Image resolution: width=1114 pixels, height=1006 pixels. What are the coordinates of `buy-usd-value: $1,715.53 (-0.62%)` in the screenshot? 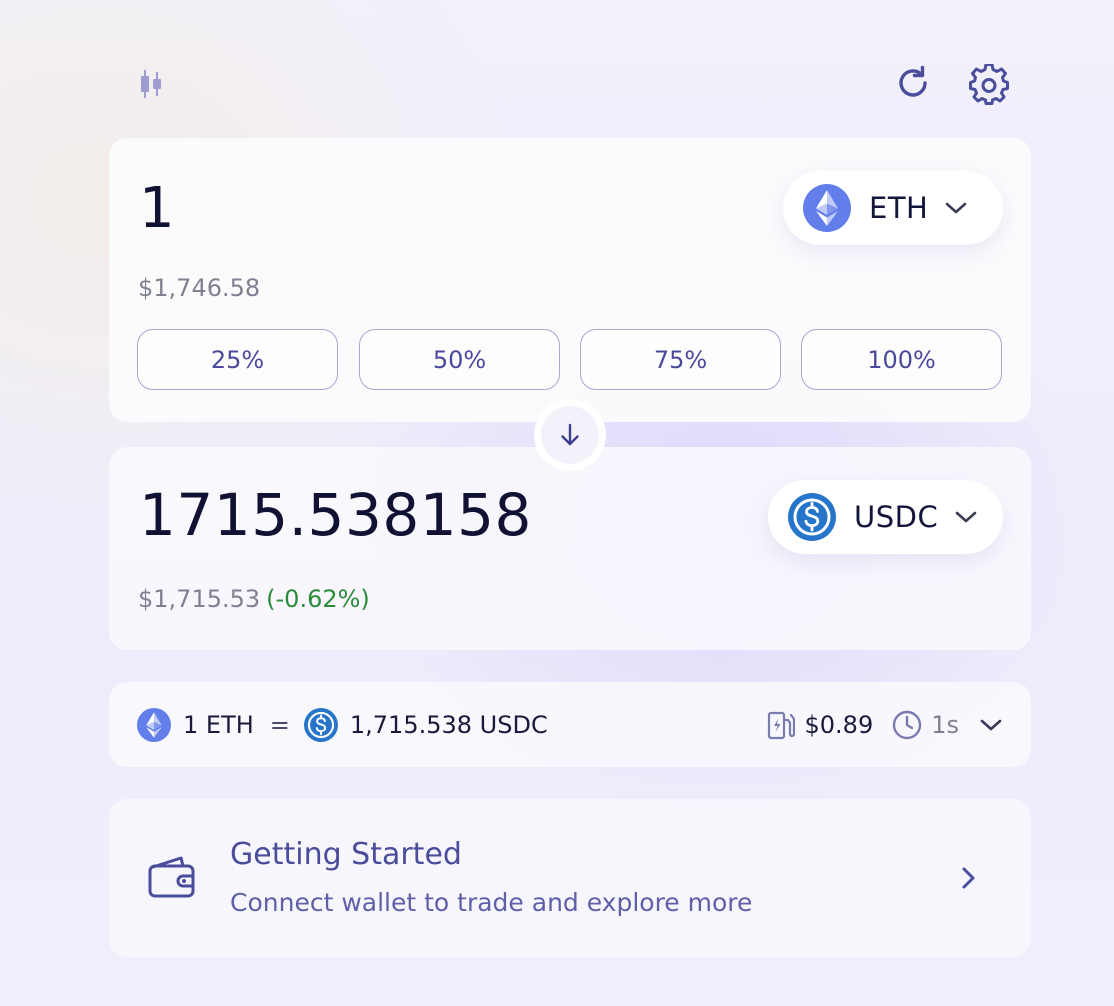 It's located at (254, 599).